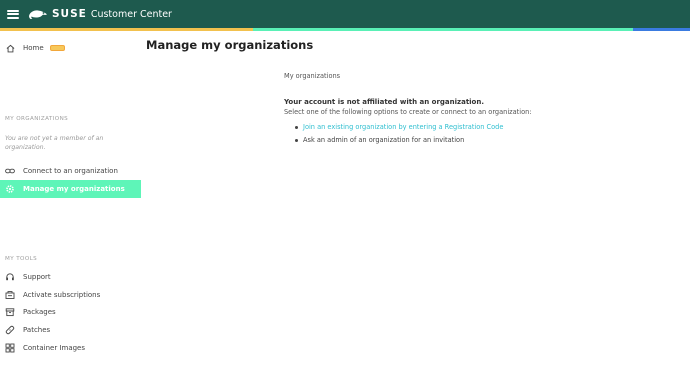 The height and width of the screenshot is (374, 690). I want to click on gear-icon, so click(10, 189).